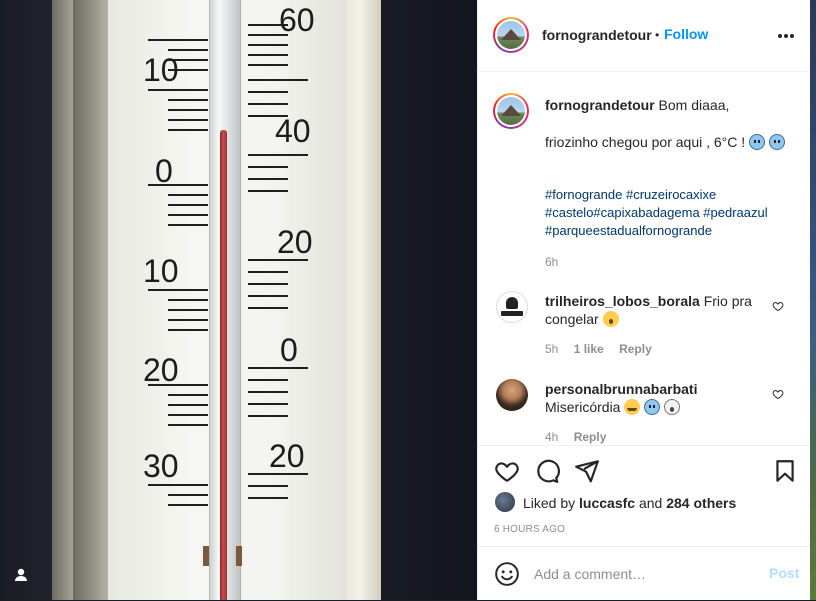 Image resolution: width=816 pixels, height=601 pixels. I want to click on user-tags-icon, so click(21, 575).